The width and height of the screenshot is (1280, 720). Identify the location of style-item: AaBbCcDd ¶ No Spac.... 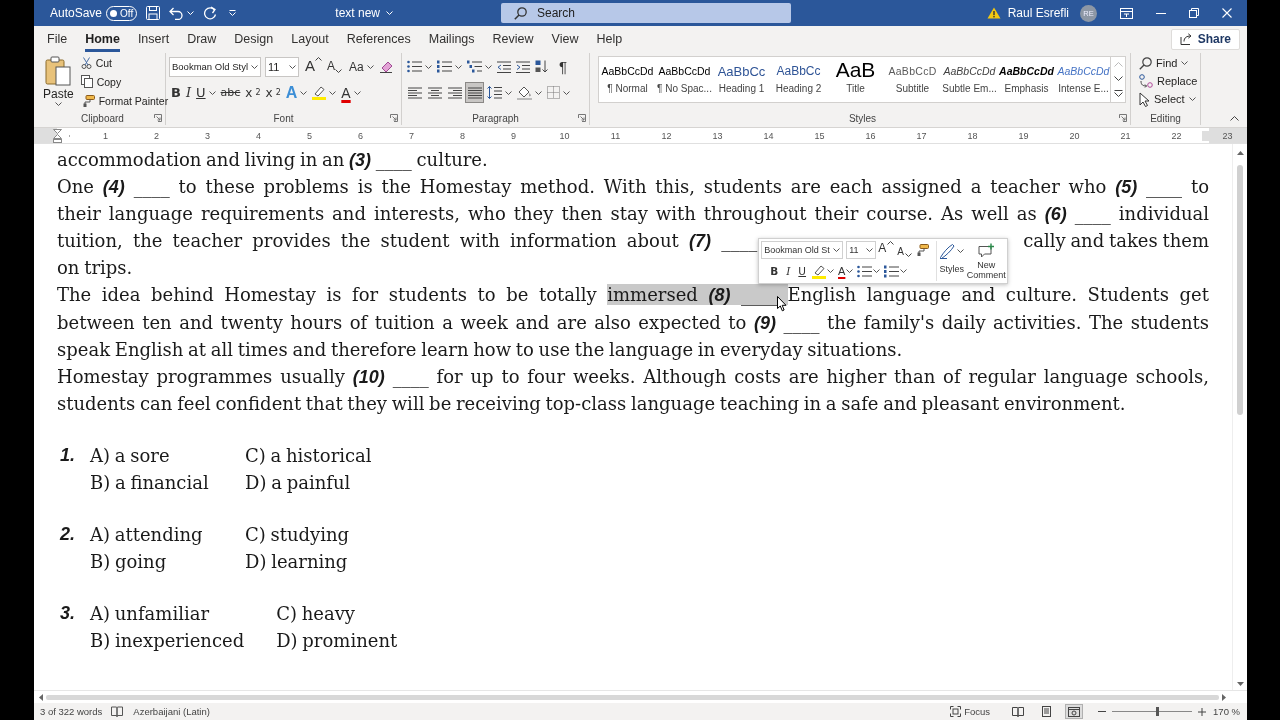
(684, 79).